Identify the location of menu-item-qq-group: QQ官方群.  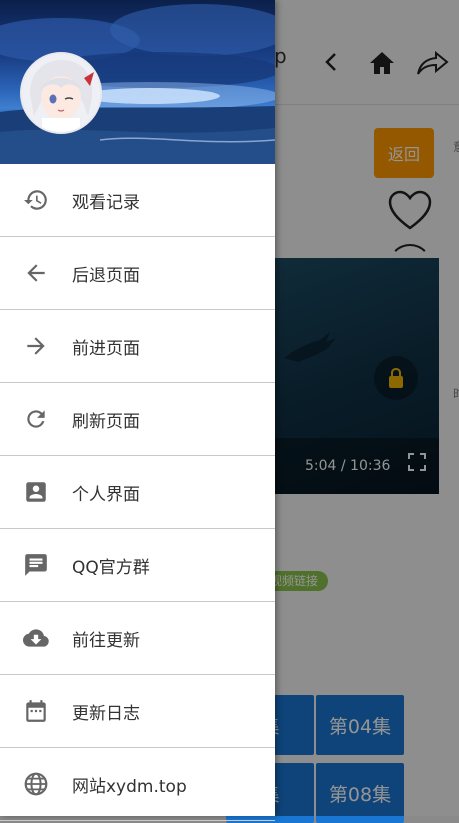
(137, 565).